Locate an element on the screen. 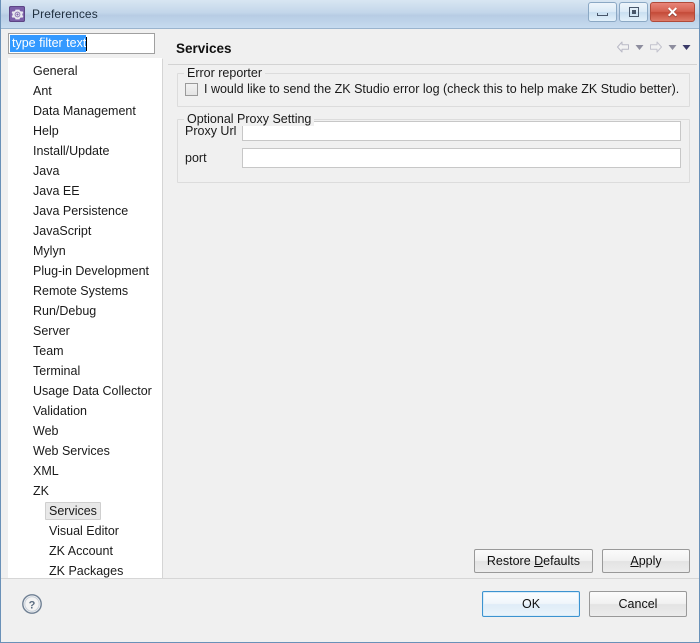 Image resolution: width=700 pixels, height=643 pixels. text-caret is located at coordinates (87, 43).